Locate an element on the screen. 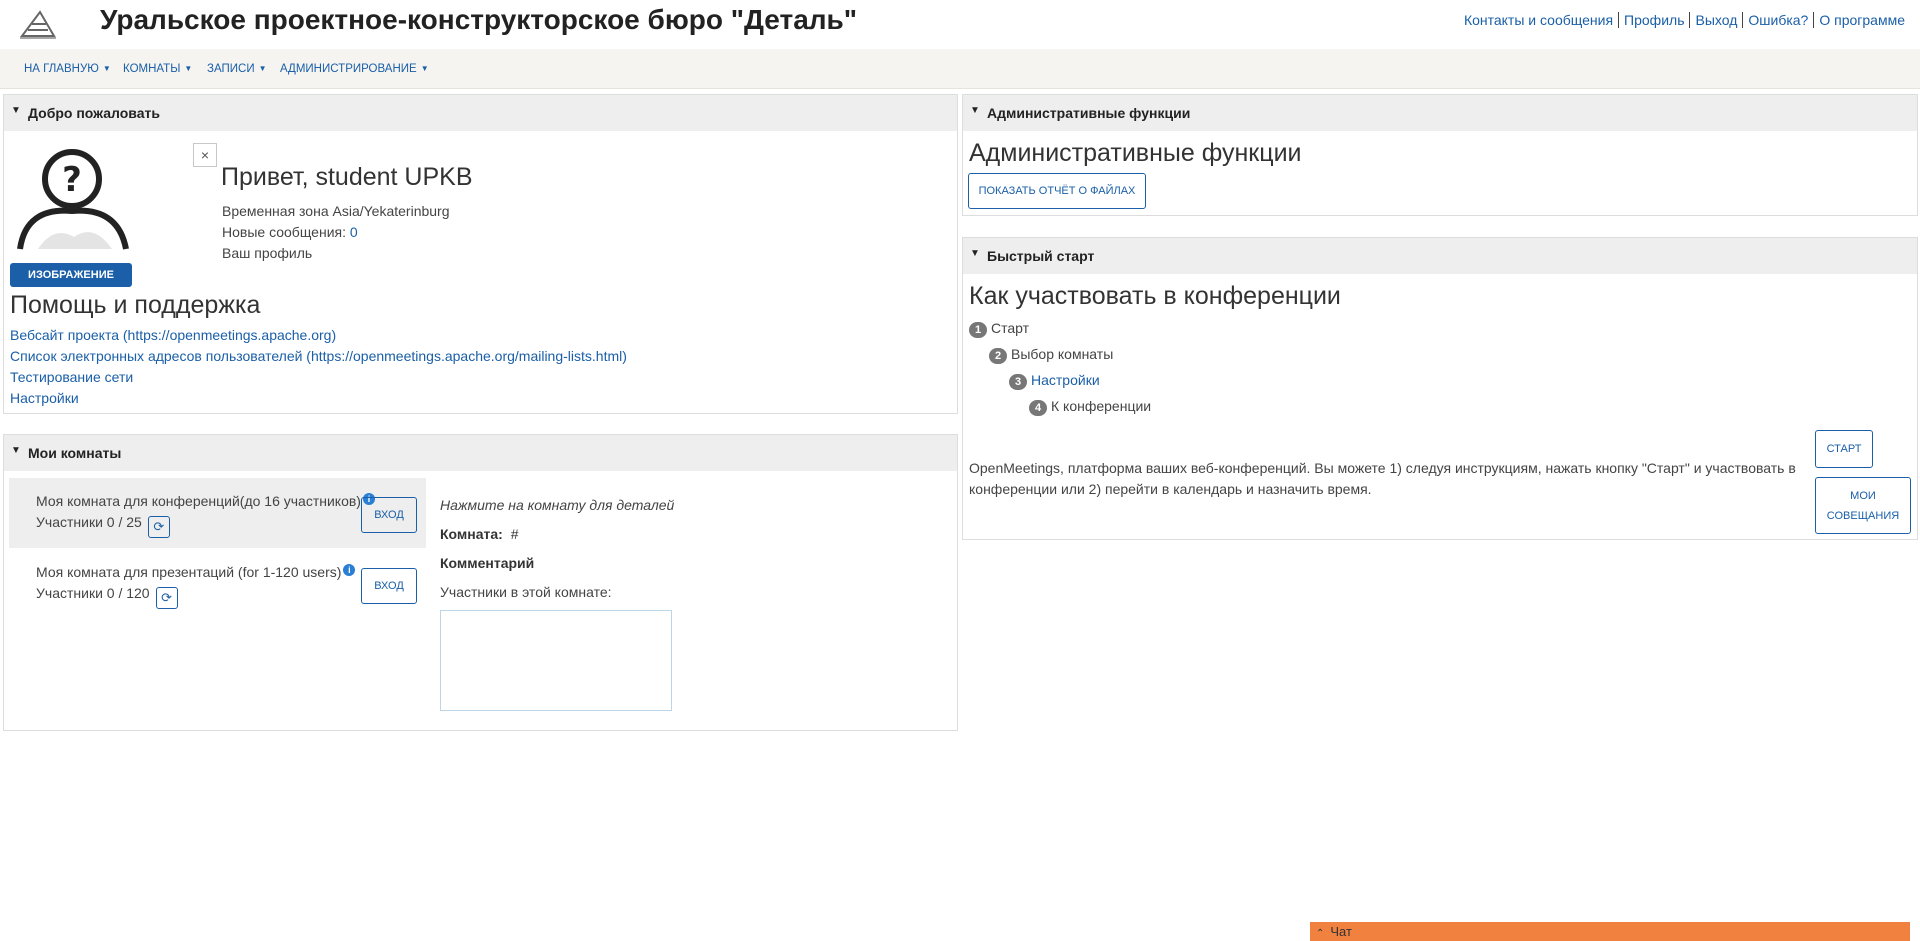  chat-label: Чат is located at coordinates (1341, 931).